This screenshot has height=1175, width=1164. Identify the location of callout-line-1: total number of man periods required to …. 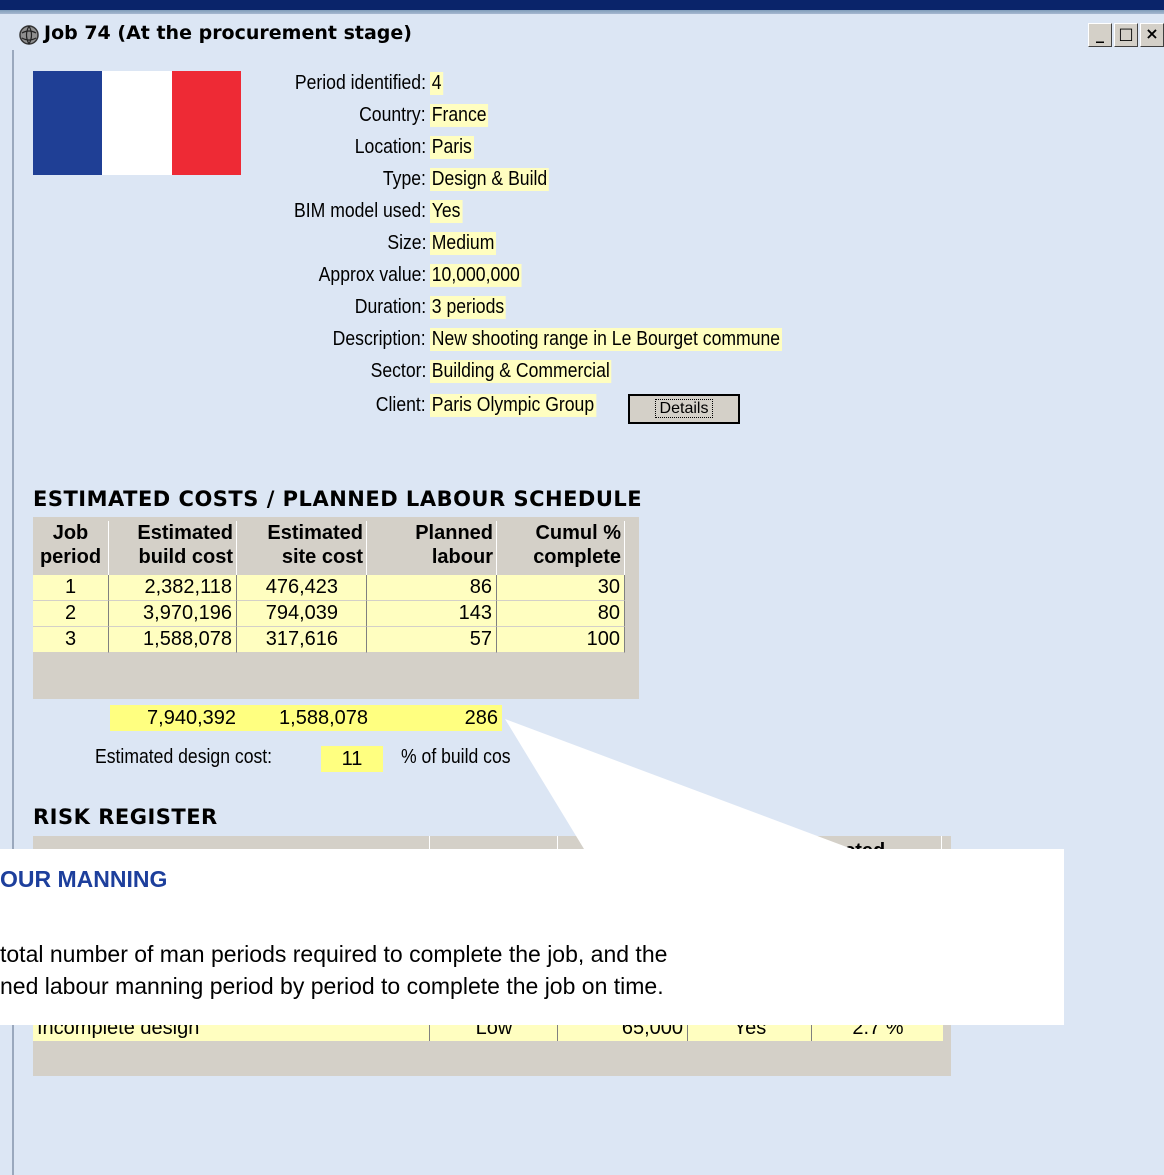
(334, 954).